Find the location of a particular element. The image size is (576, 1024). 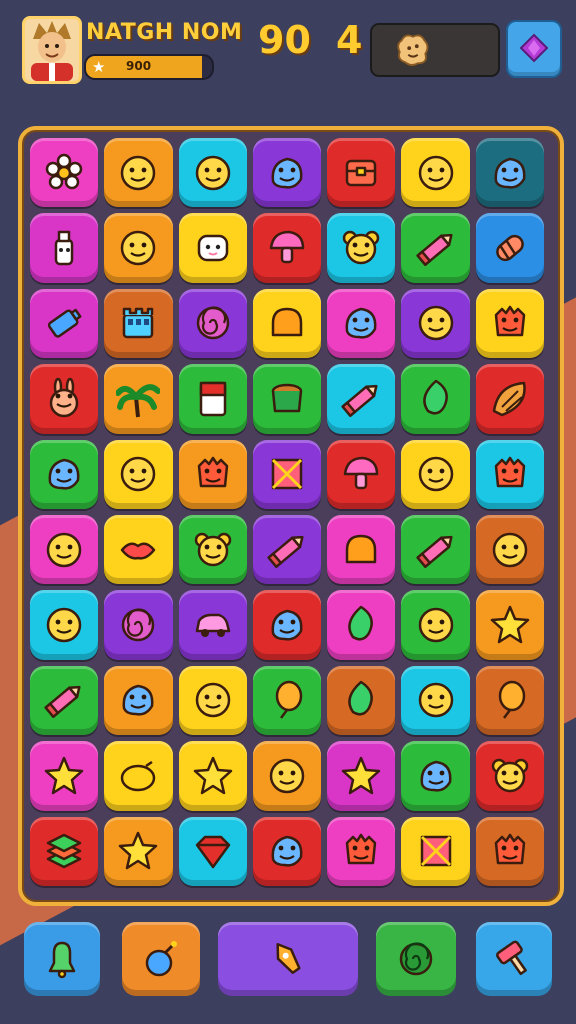

candy-tile-palm is located at coordinates (138, 399).